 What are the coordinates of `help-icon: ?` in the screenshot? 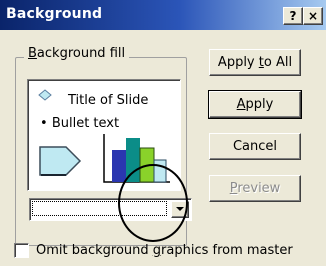 It's located at (293, 16).